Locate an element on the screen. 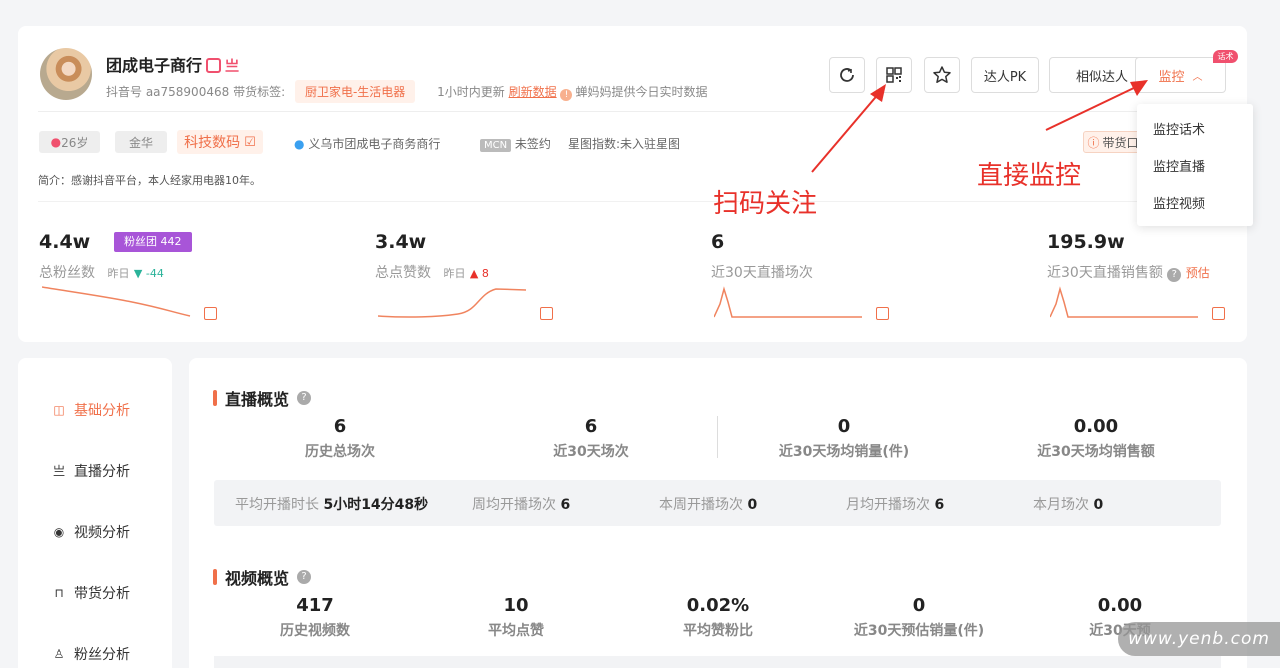 The width and height of the screenshot is (1280, 668). age-chip: ● 26岁 is located at coordinates (69, 142).